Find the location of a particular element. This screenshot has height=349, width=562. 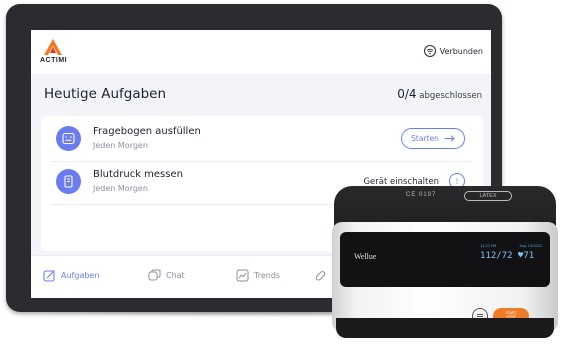

logo-text: ACTIMI is located at coordinates (54, 60).